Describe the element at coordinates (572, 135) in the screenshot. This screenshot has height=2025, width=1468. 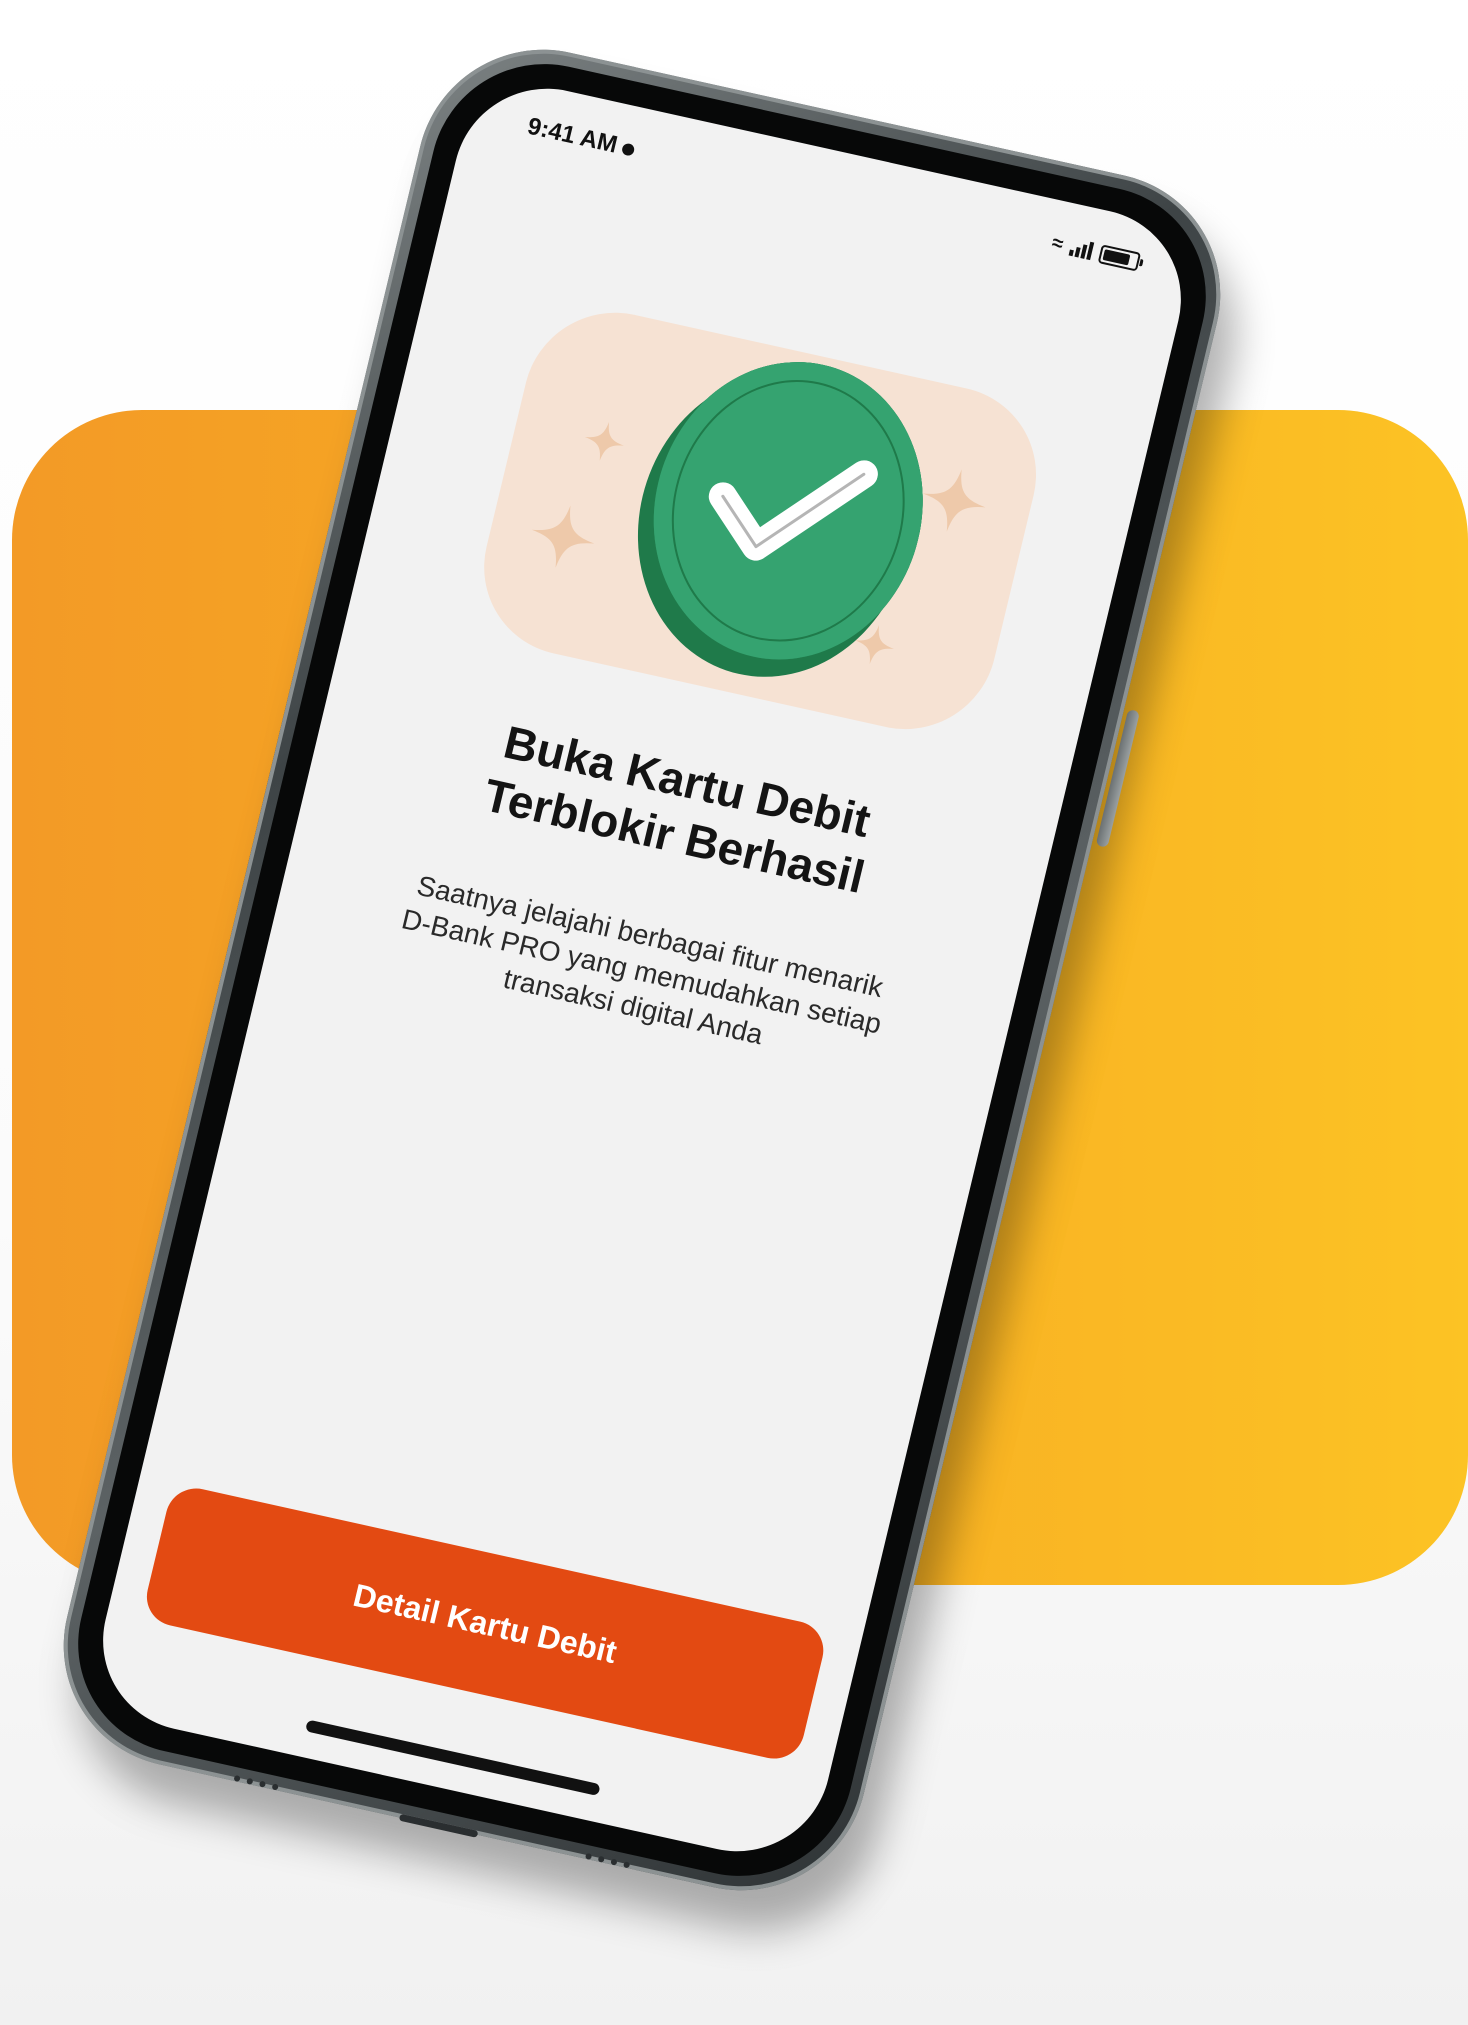
I see `status-time: 9:41 AM` at that location.